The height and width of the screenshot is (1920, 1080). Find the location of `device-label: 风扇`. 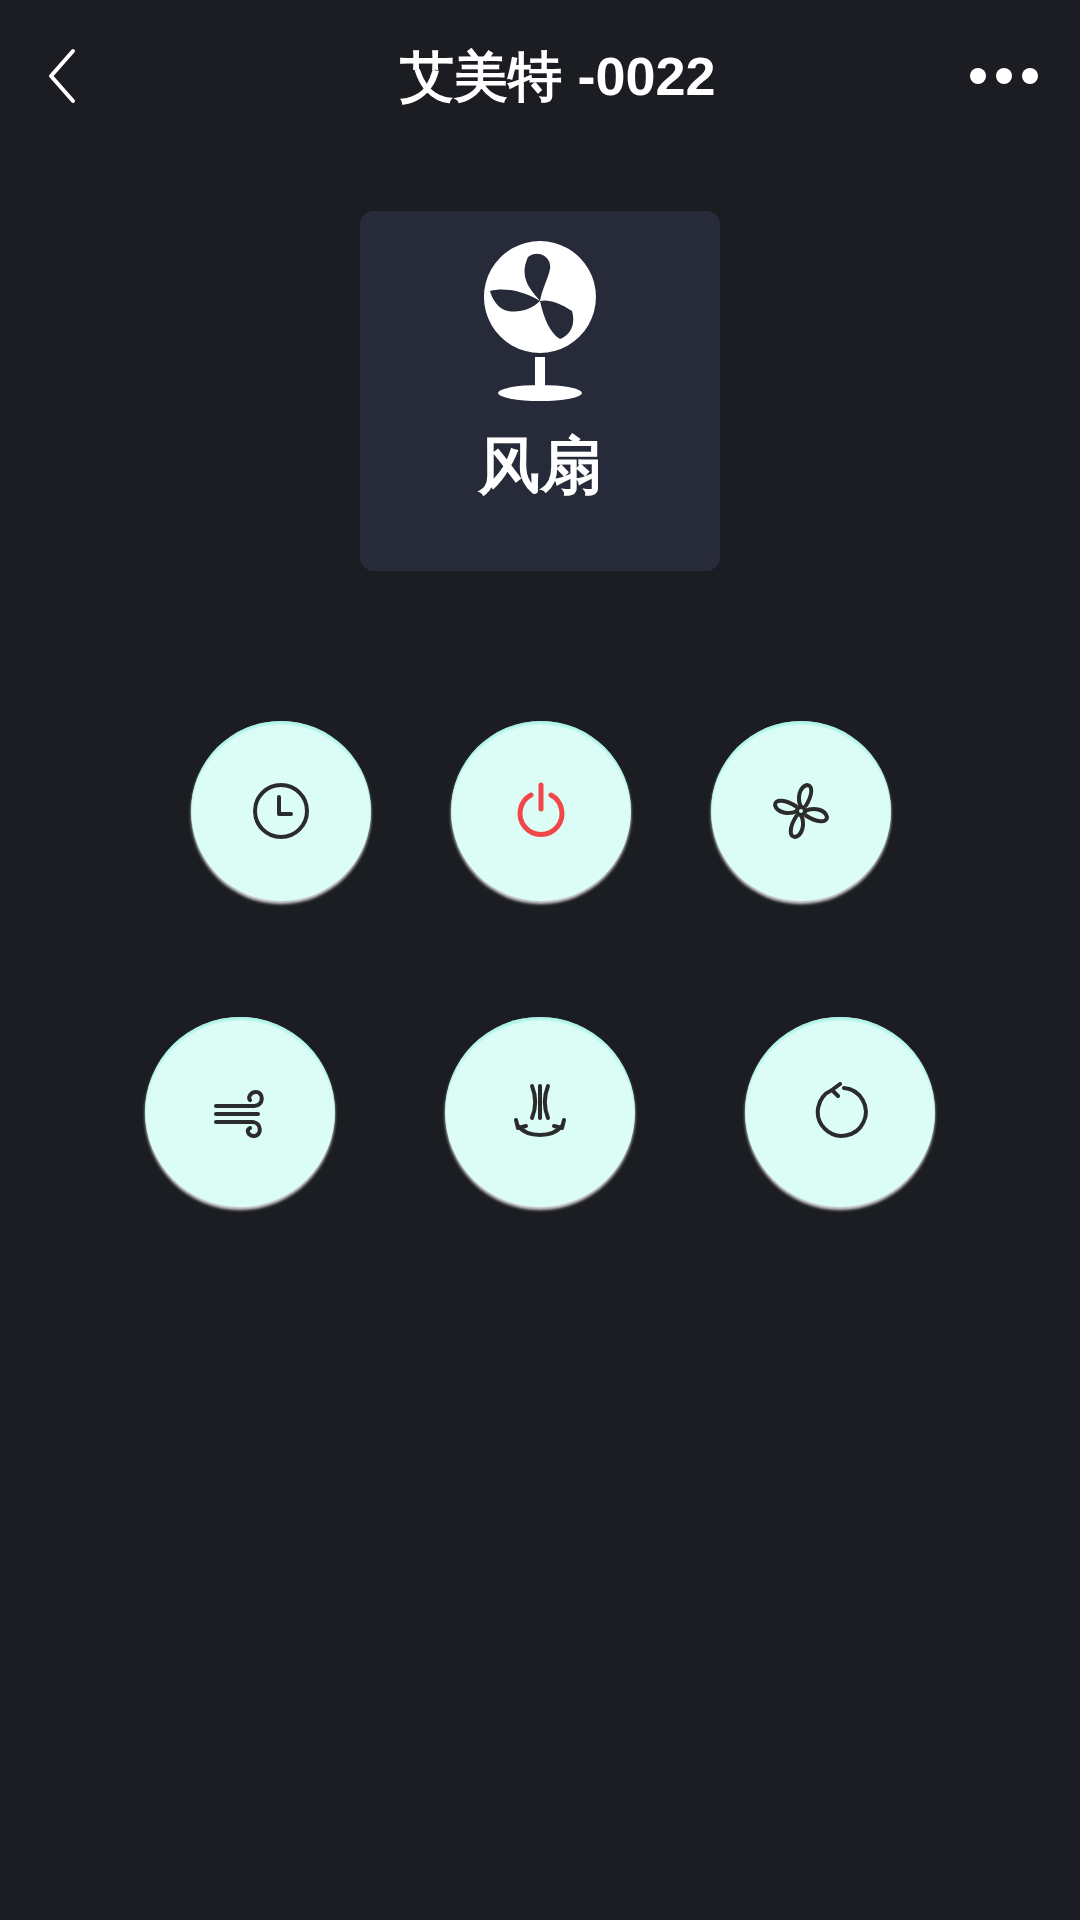

device-label: 风扇 is located at coordinates (540, 466).